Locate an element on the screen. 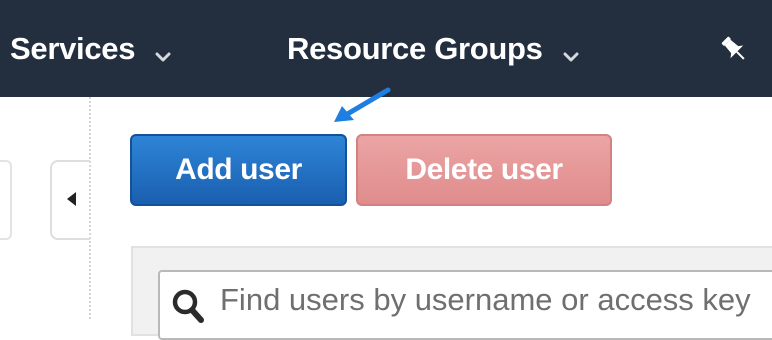 Image resolution: width=772 pixels, height=340 pixels. services-menu: Services is located at coordinates (90, 48).